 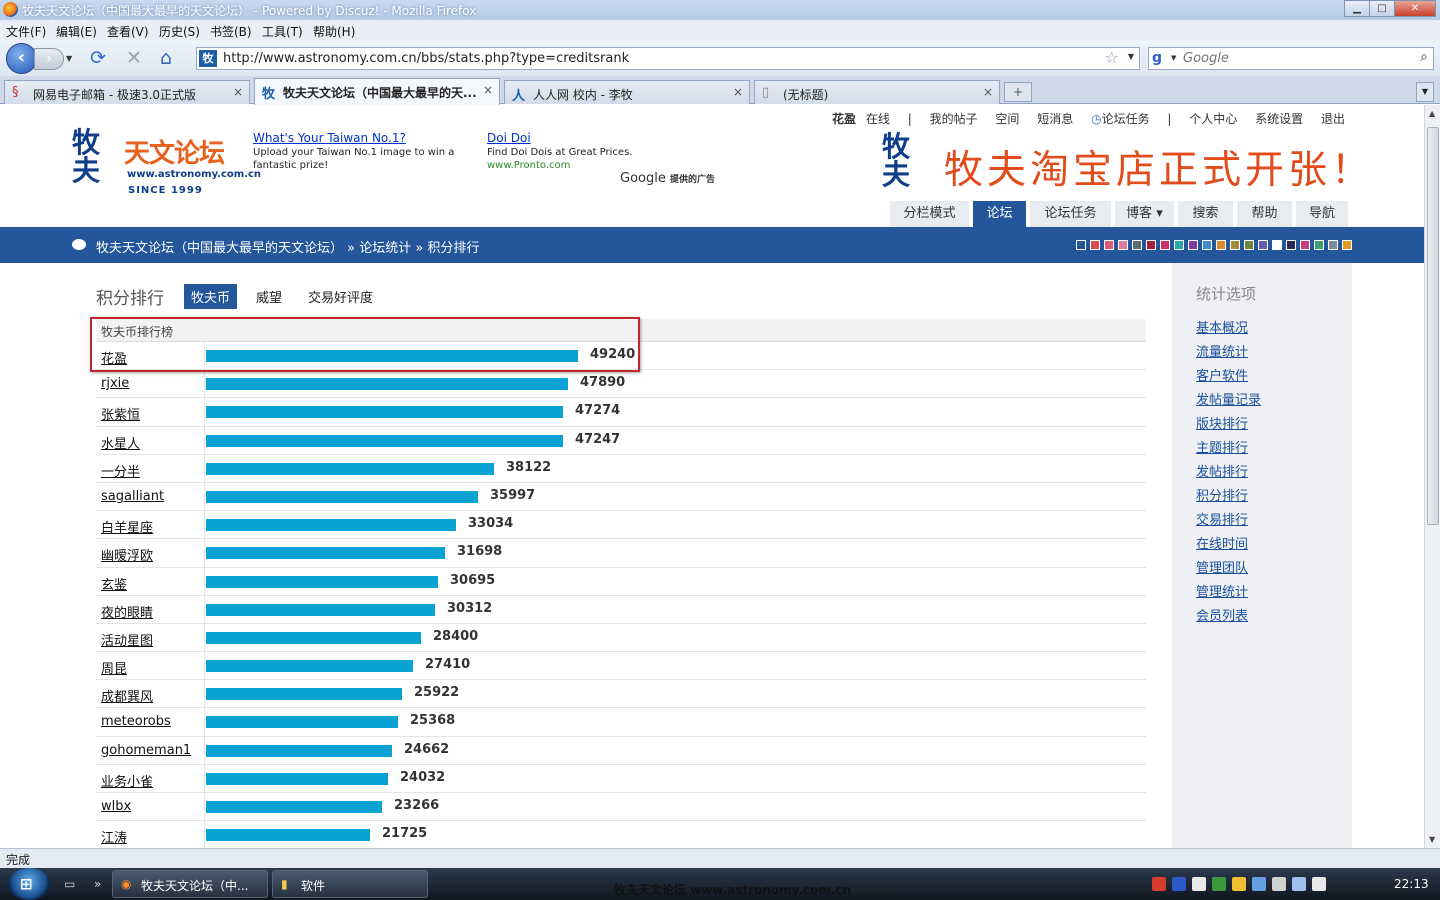 I want to click on stop-icon: ✕, so click(x=134, y=58).